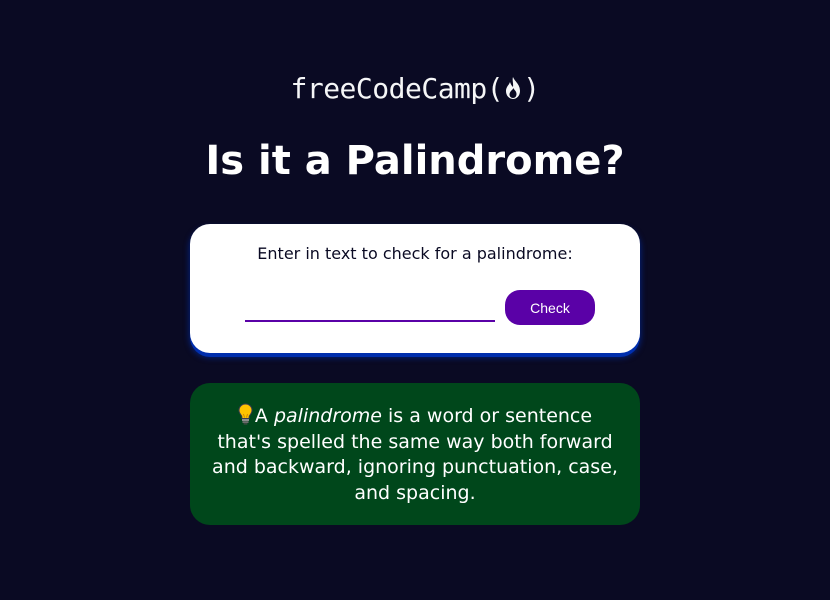  Describe the element at coordinates (513, 88) in the screenshot. I see `flame-icon` at that location.